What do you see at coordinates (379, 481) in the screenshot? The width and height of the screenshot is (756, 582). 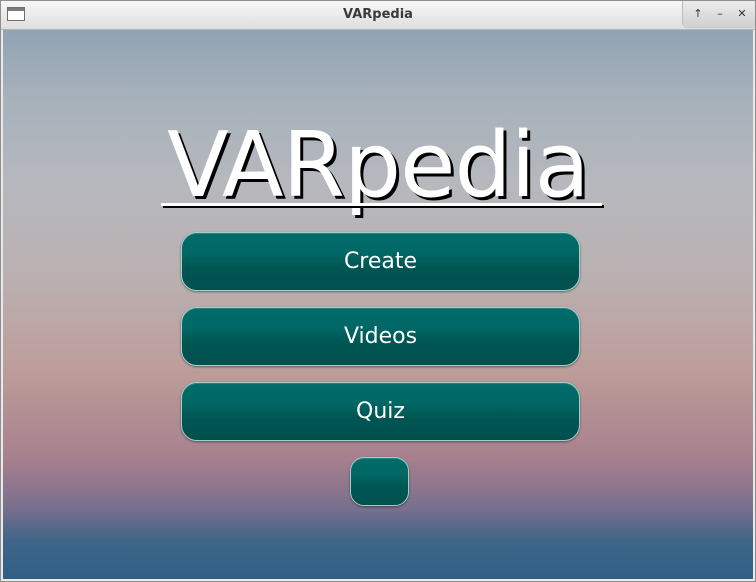 I see `unlabeled-button` at bounding box center [379, 481].